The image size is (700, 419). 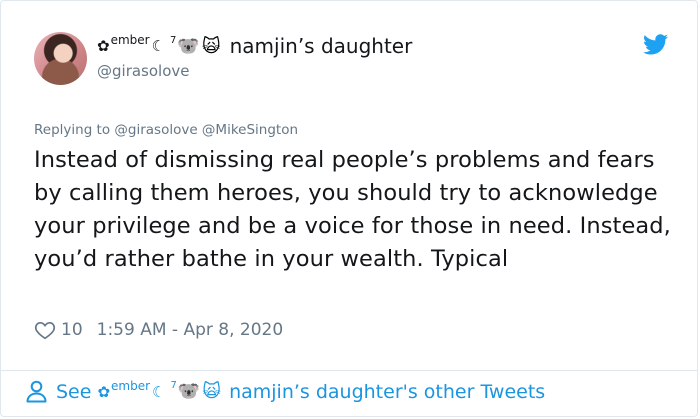 What do you see at coordinates (143, 71) in the screenshot?
I see `author-handle: @girasolove` at bounding box center [143, 71].